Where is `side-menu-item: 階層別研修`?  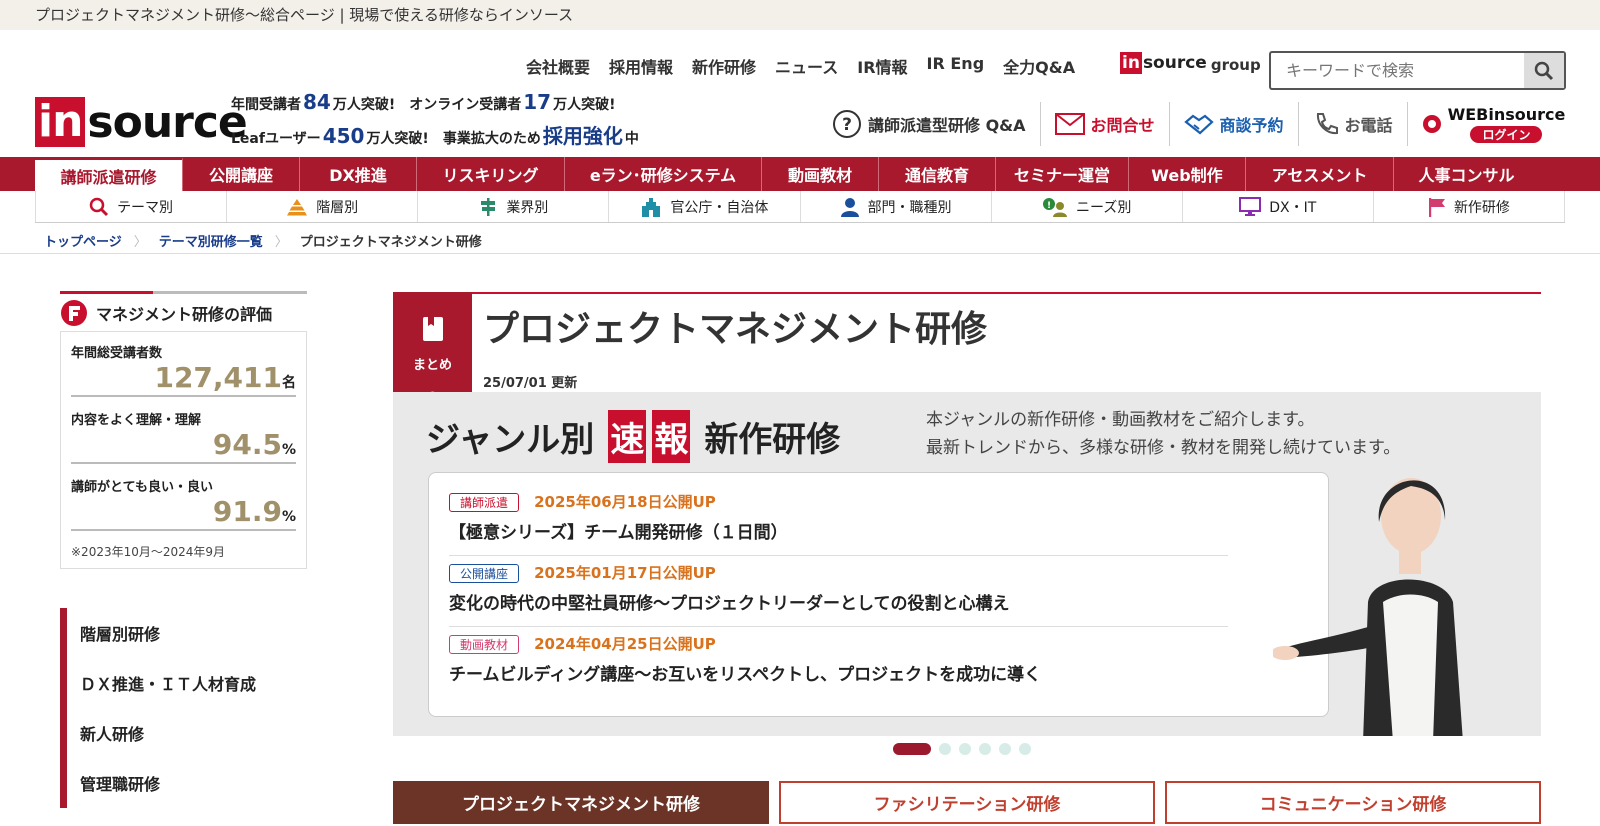 side-menu-item: 階層別研修 is located at coordinates (183, 633).